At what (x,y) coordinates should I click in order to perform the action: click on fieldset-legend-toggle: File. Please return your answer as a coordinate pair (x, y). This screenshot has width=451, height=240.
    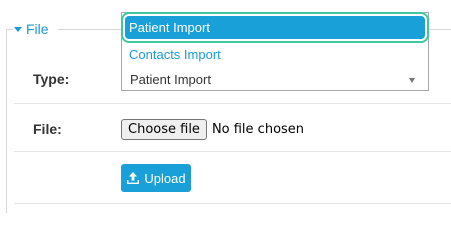
    Looking at the image, I should click on (31, 29).